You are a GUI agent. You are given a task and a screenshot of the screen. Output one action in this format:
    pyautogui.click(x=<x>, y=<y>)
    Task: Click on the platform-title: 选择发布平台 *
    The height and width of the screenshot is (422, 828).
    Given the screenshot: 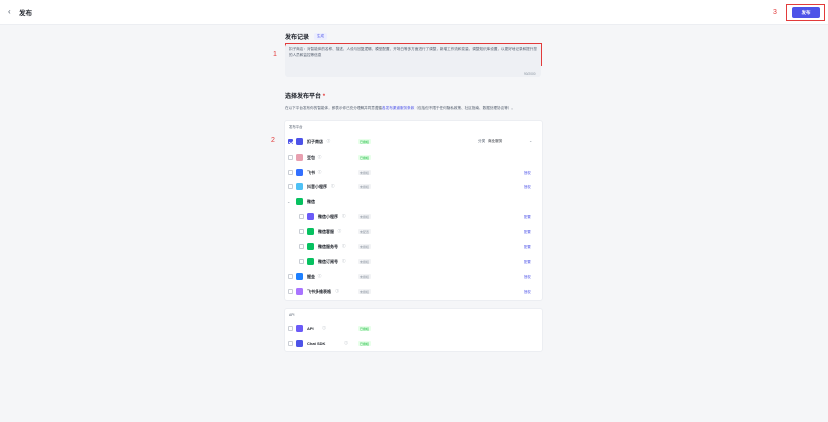 What is the action you would take?
    pyautogui.click(x=305, y=95)
    